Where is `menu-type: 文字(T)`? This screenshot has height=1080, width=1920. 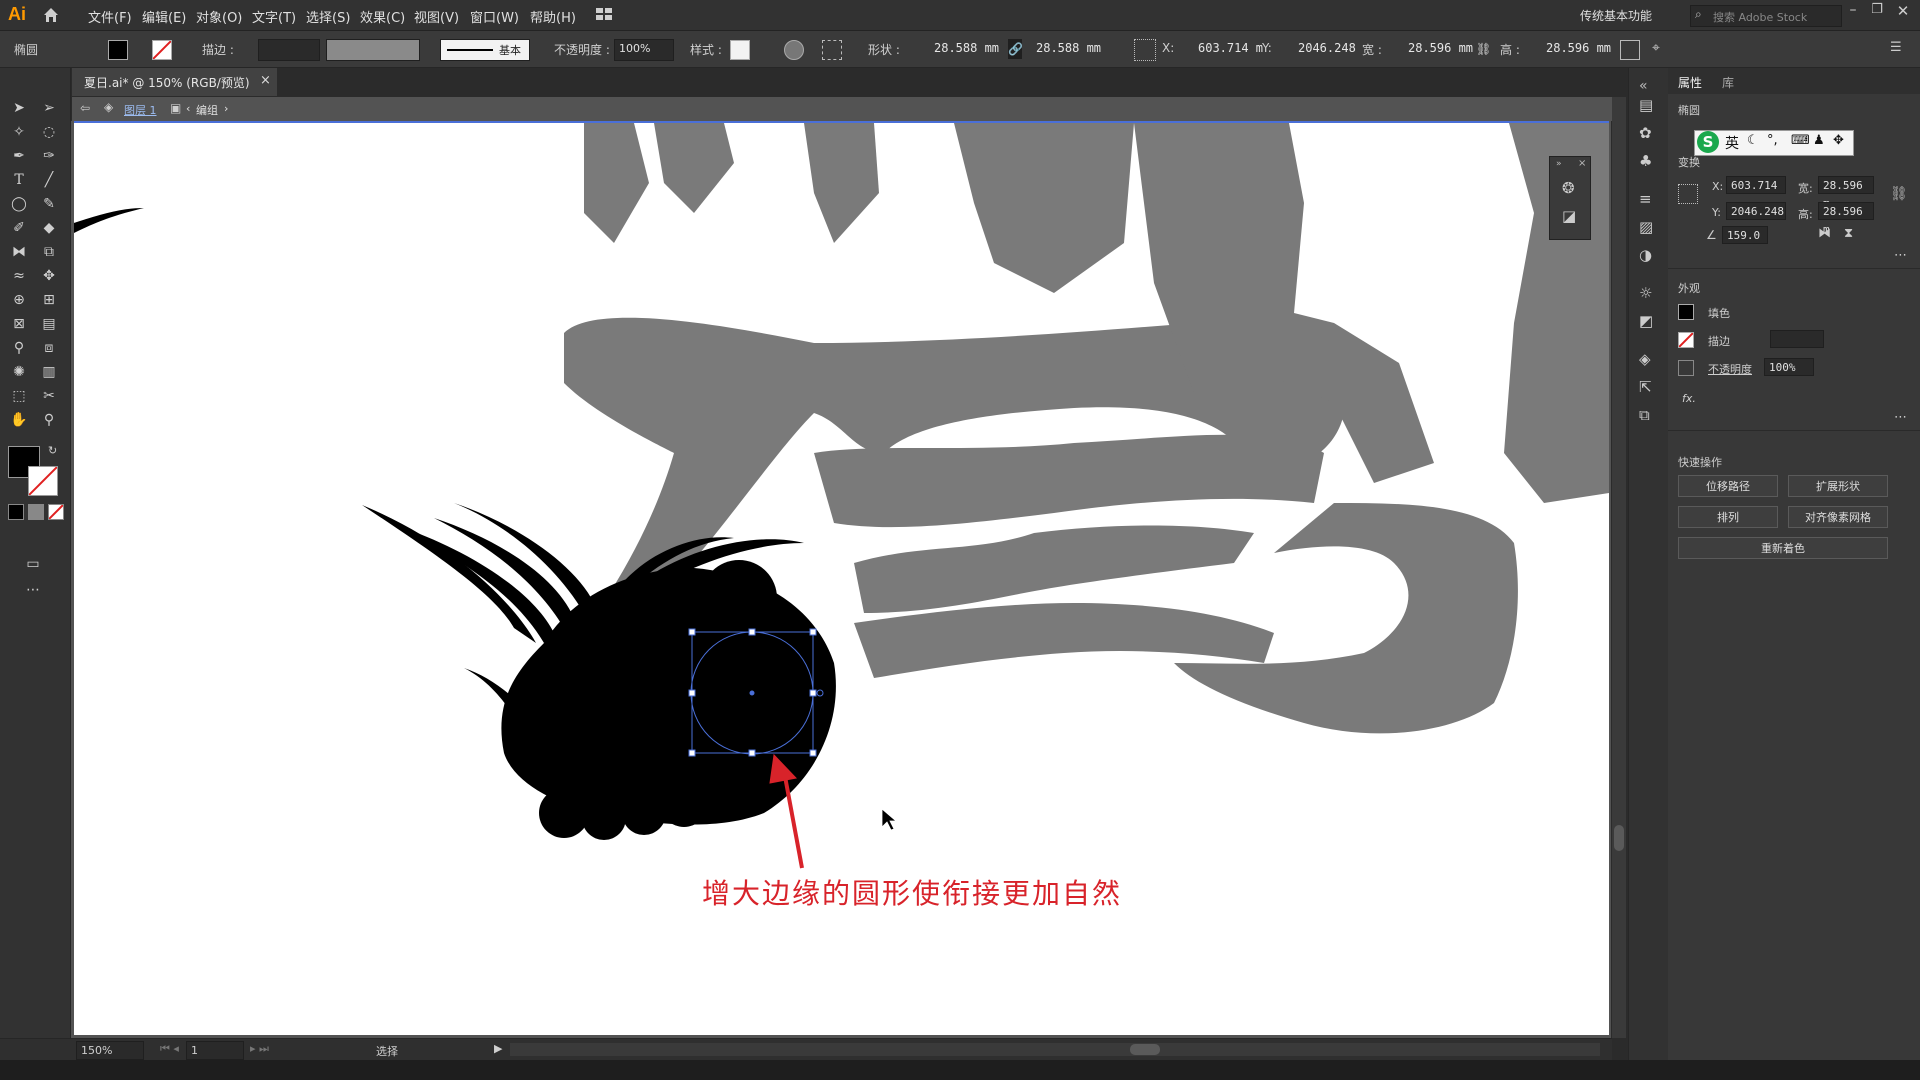
menu-type: 文字(T) is located at coordinates (274, 16).